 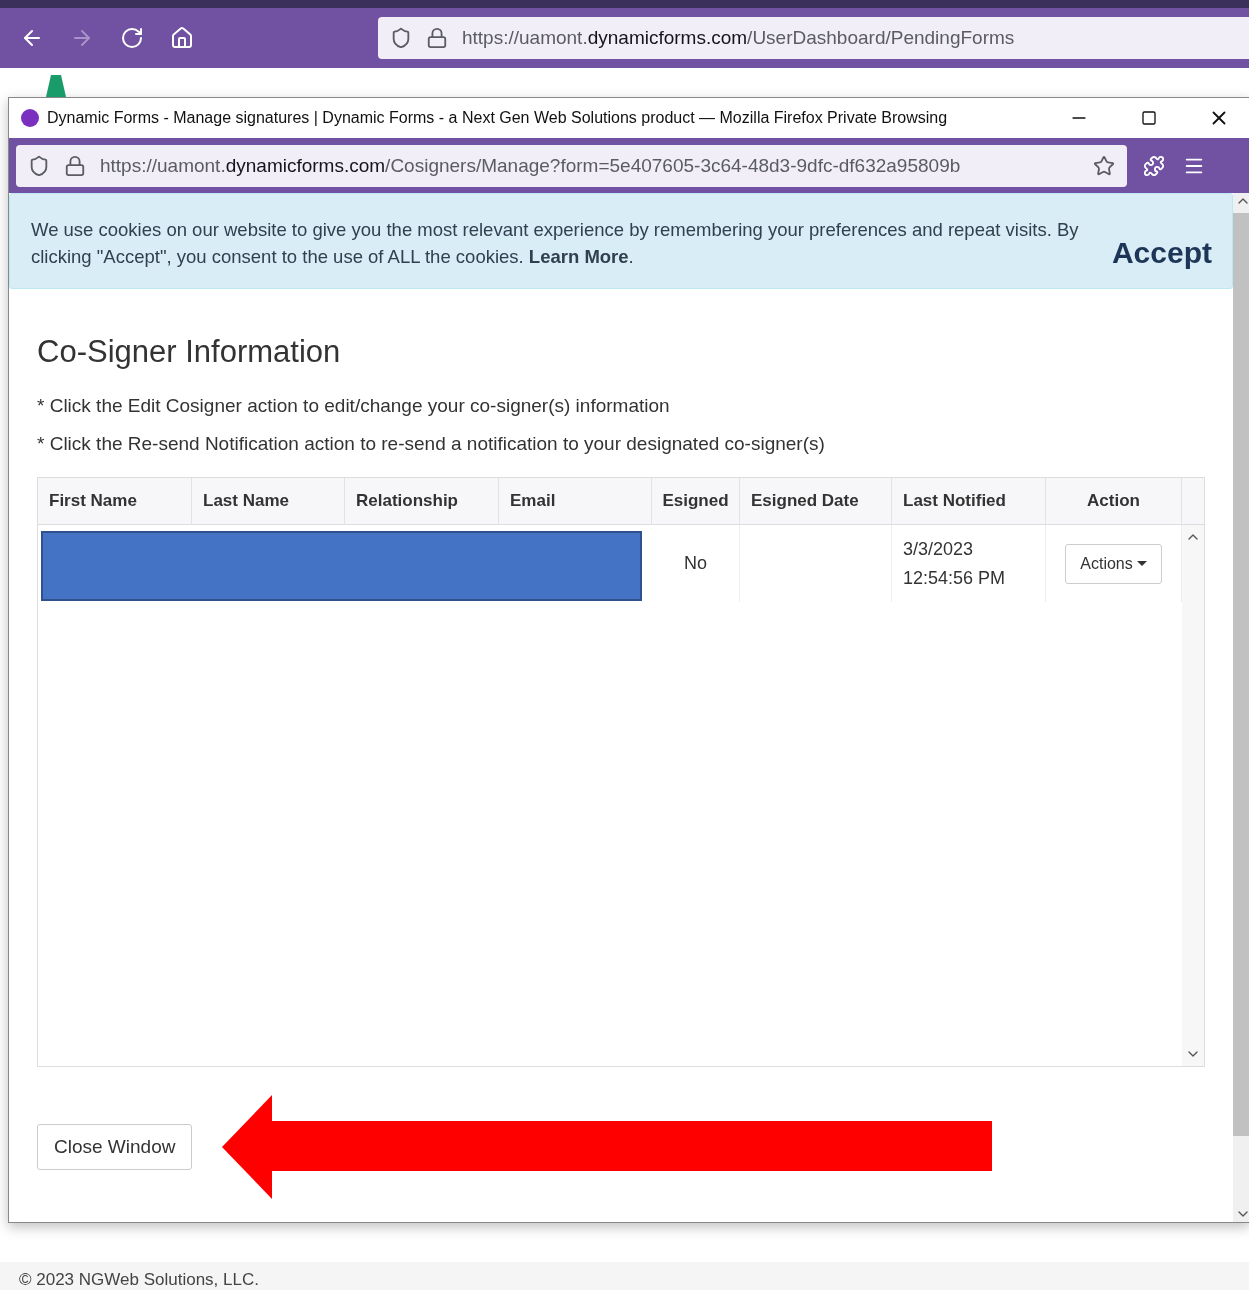 What do you see at coordinates (969, 501) in the screenshot?
I see `column-header: Last Notified` at bounding box center [969, 501].